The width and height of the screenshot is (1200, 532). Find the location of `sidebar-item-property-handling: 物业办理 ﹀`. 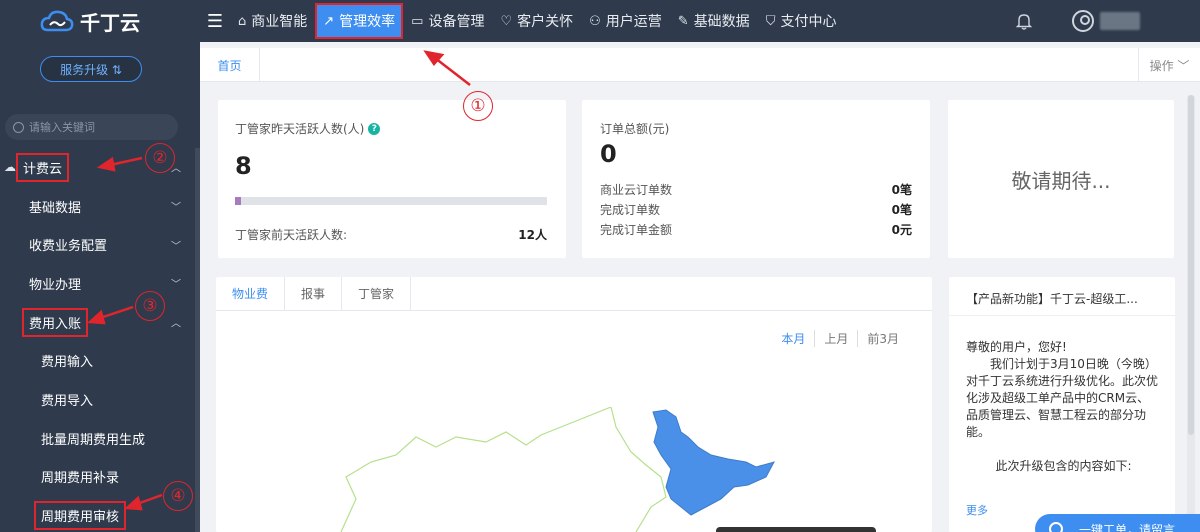

sidebar-item-property-handling: 物业办理 ﹀ is located at coordinates (97, 283).